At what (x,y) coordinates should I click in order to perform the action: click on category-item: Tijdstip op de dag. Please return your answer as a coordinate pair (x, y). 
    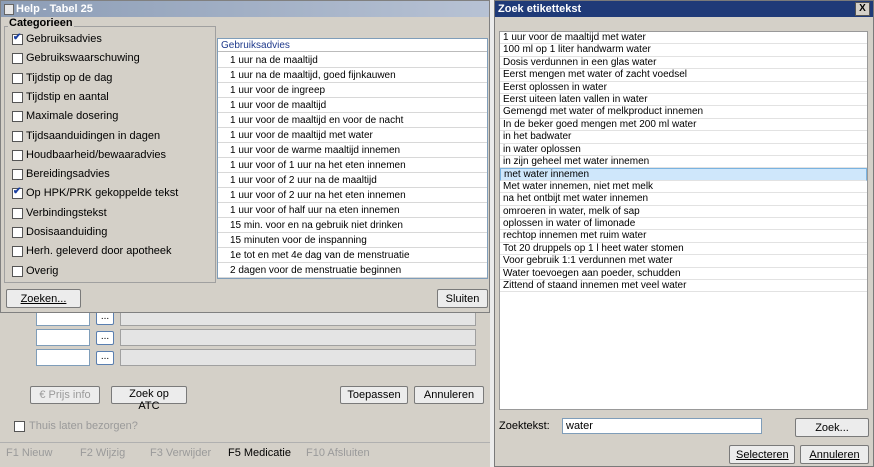
    Looking at the image, I should click on (109, 79).